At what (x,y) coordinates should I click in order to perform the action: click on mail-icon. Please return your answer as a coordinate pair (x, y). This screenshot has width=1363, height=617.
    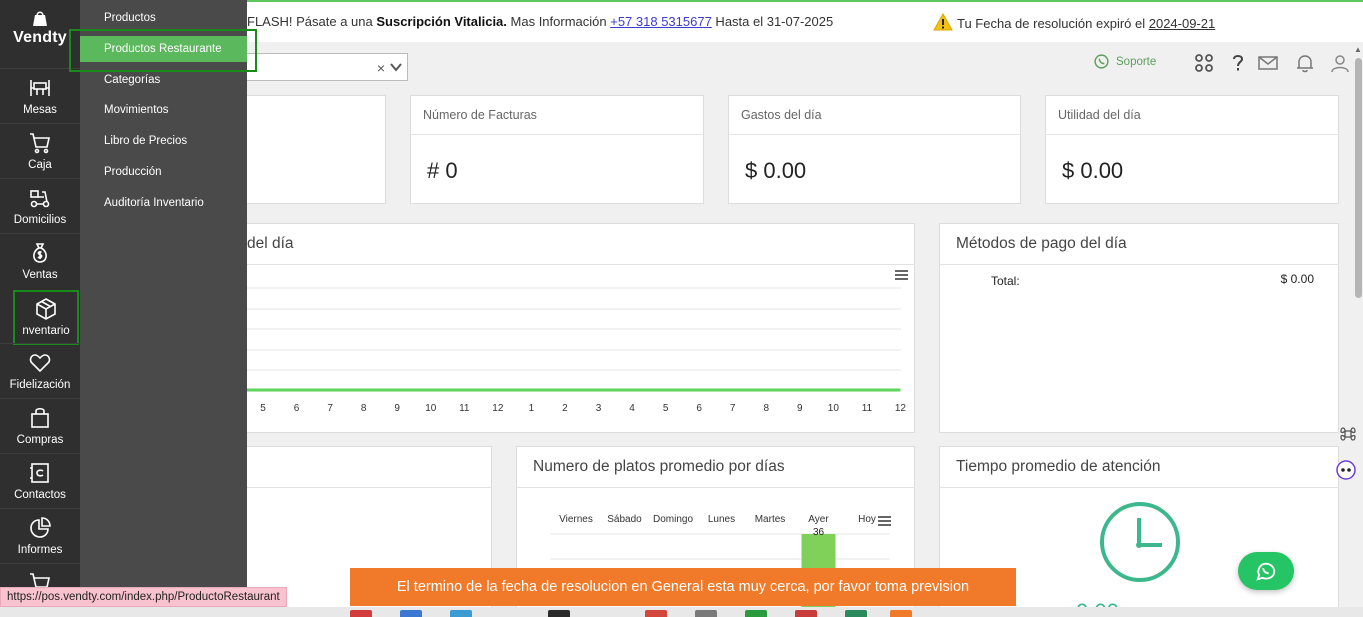
    Looking at the image, I should click on (1268, 63).